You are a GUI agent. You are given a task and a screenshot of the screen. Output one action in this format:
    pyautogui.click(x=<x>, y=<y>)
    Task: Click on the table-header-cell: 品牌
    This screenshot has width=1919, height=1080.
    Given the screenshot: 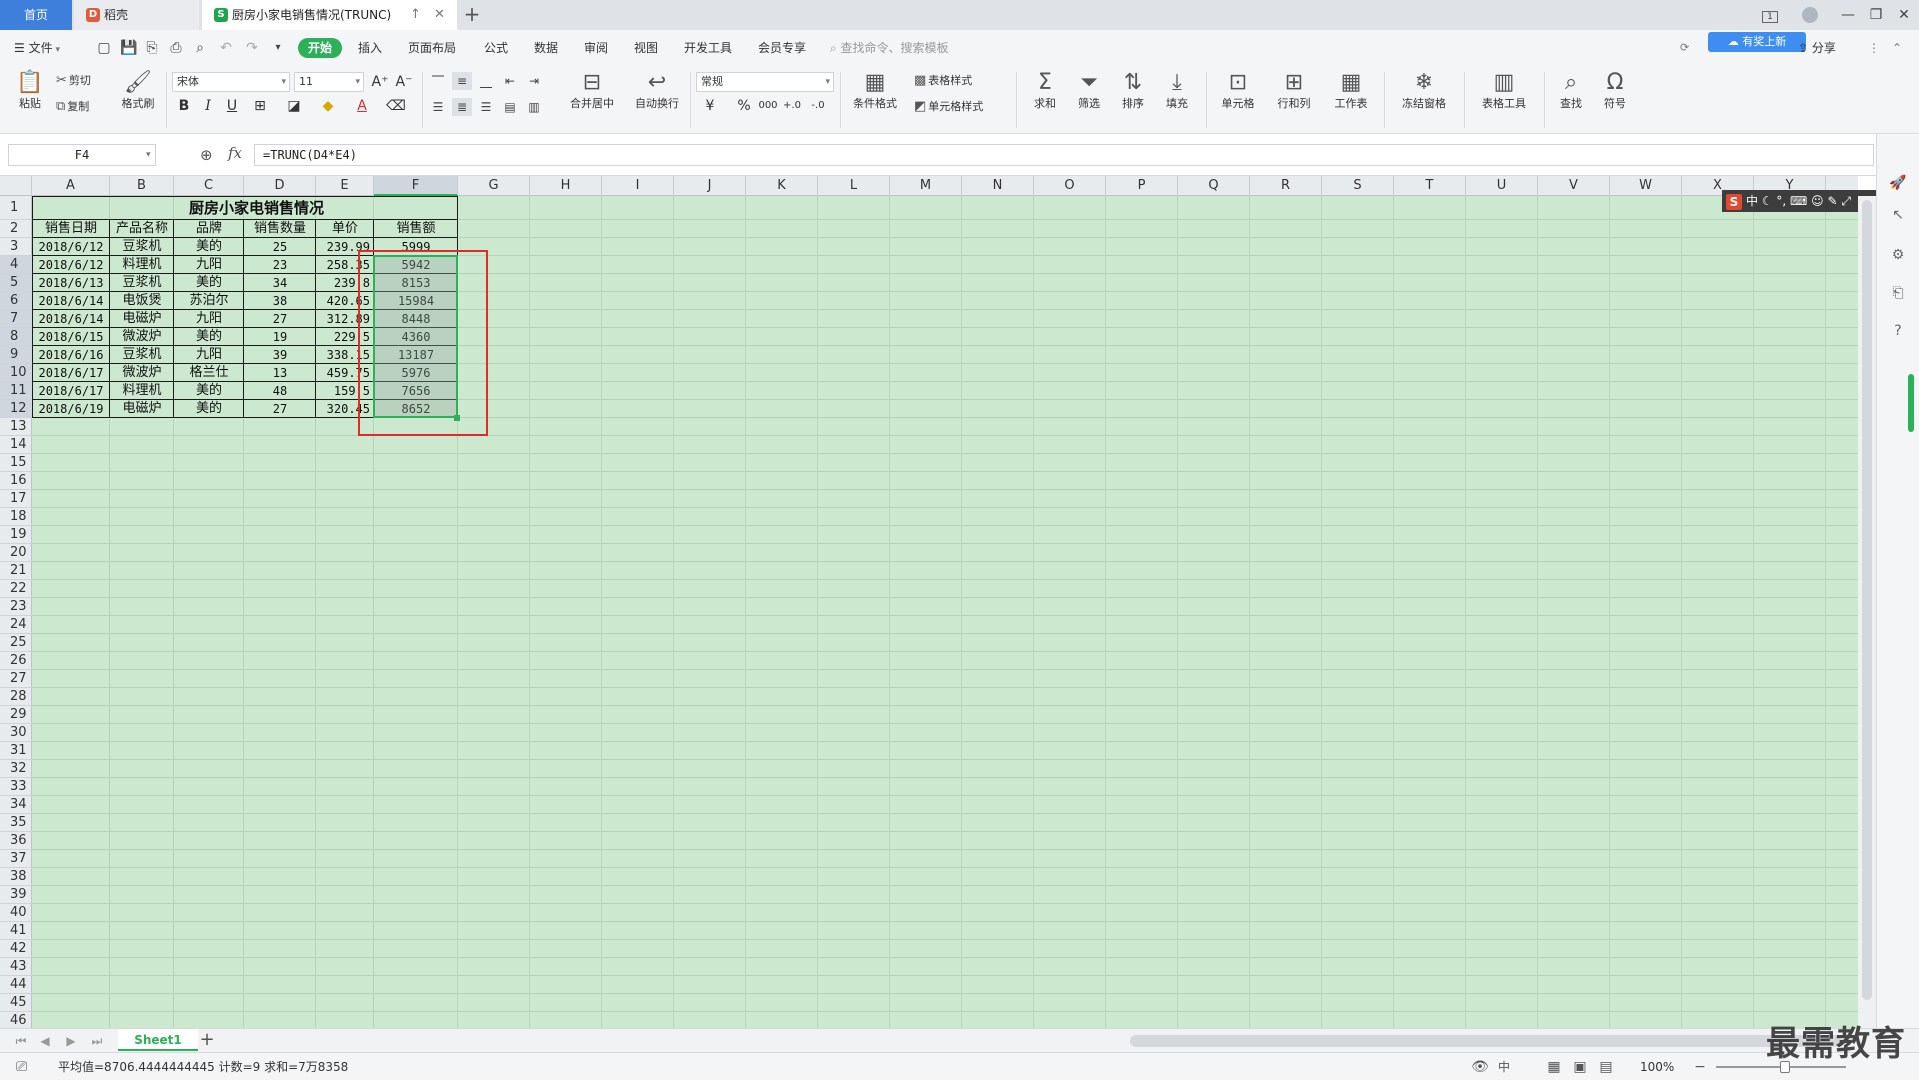 What is the action you would take?
    pyautogui.click(x=209, y=229)
    